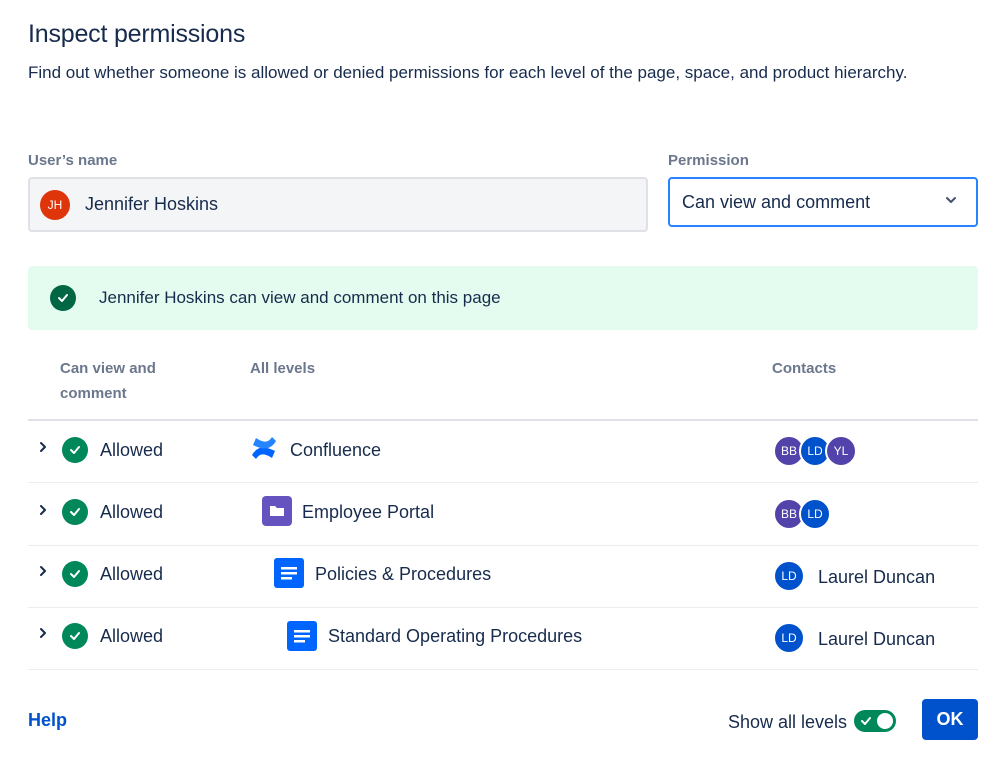 The image size is (999, 763). I want to click on contact-avatars: BB LD, so click(802, 514).